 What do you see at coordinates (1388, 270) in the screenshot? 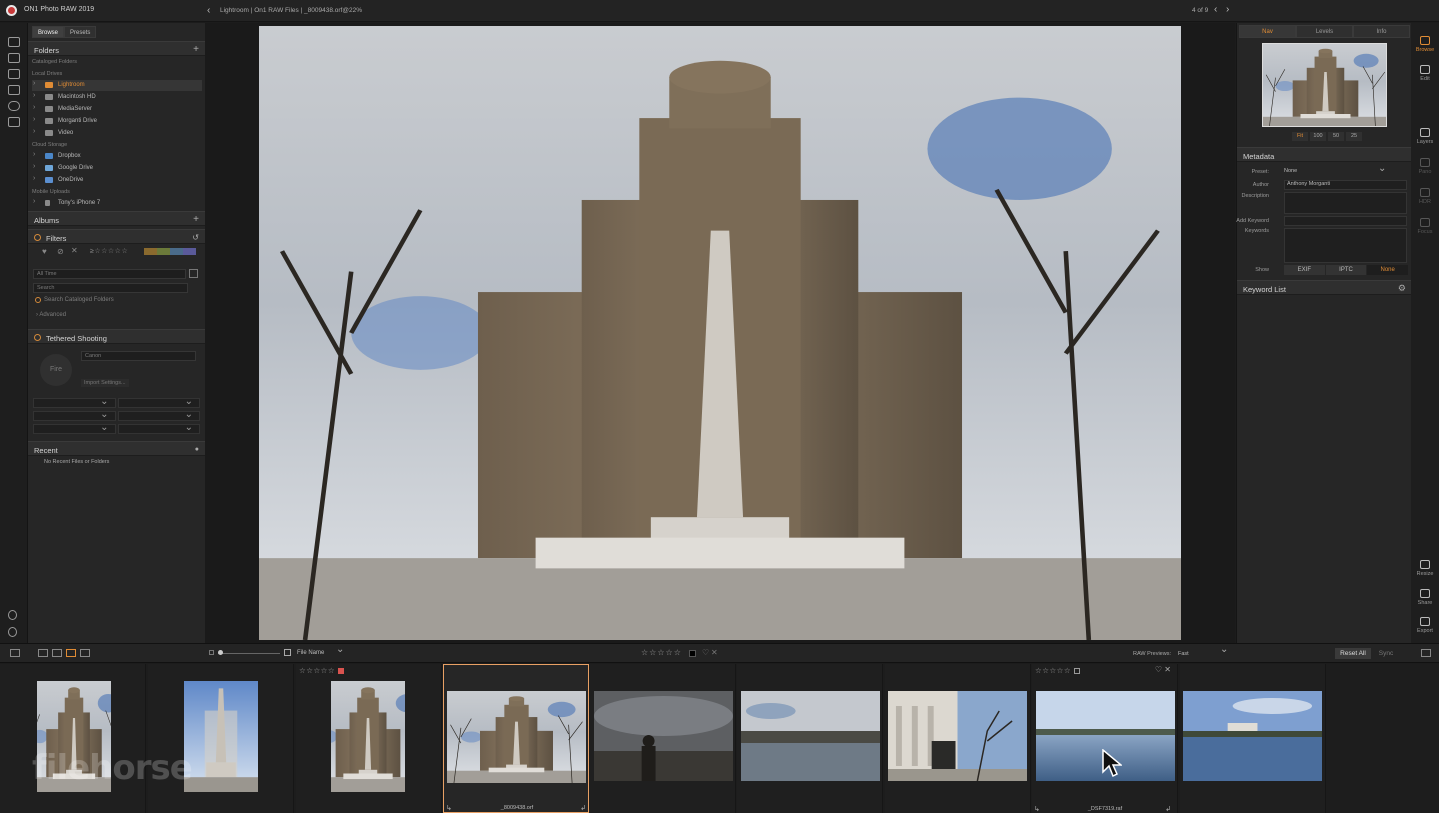
I see `show-none-button: None` at bounding box center [1388, 270].